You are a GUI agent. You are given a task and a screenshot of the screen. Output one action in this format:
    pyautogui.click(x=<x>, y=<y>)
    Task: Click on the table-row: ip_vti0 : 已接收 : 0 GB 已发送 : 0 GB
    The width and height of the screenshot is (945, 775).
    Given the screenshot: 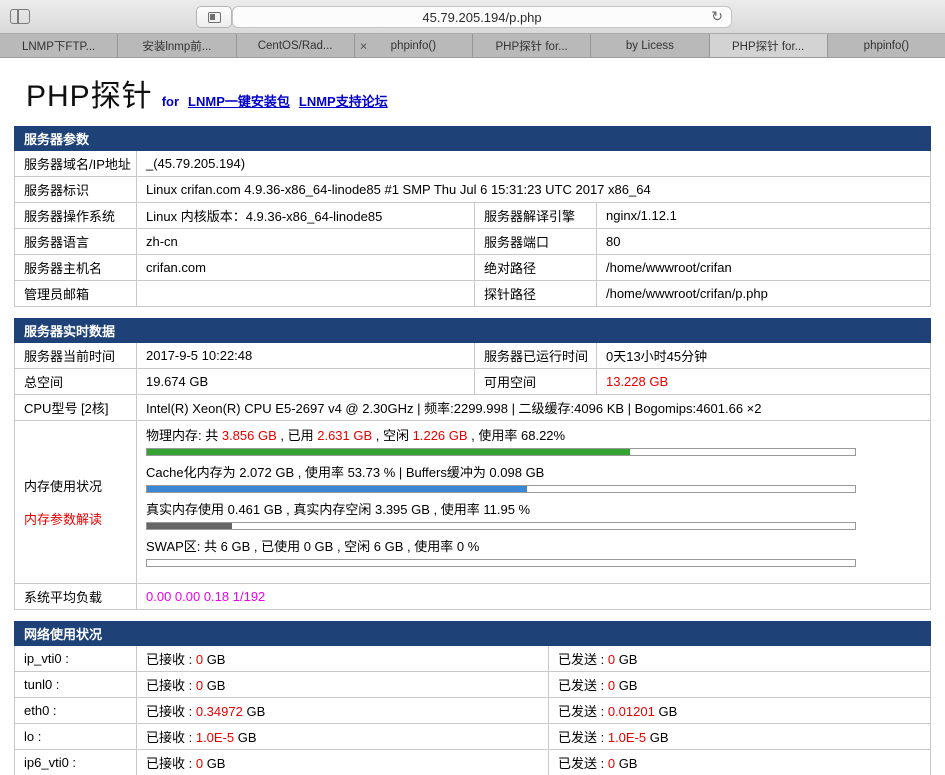 What is the action you would take?
    pyautogui.click(x=472, y=658)
    